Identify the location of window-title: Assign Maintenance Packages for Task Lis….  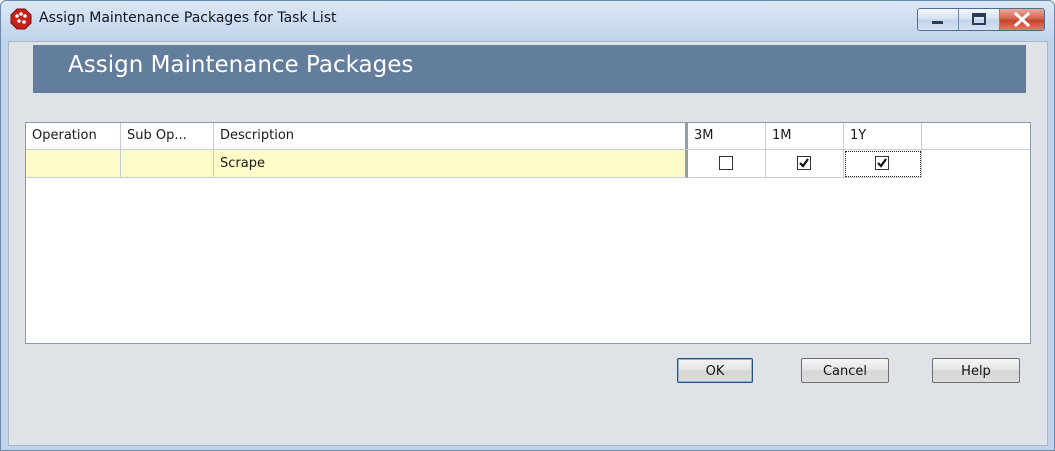
(188, 18).